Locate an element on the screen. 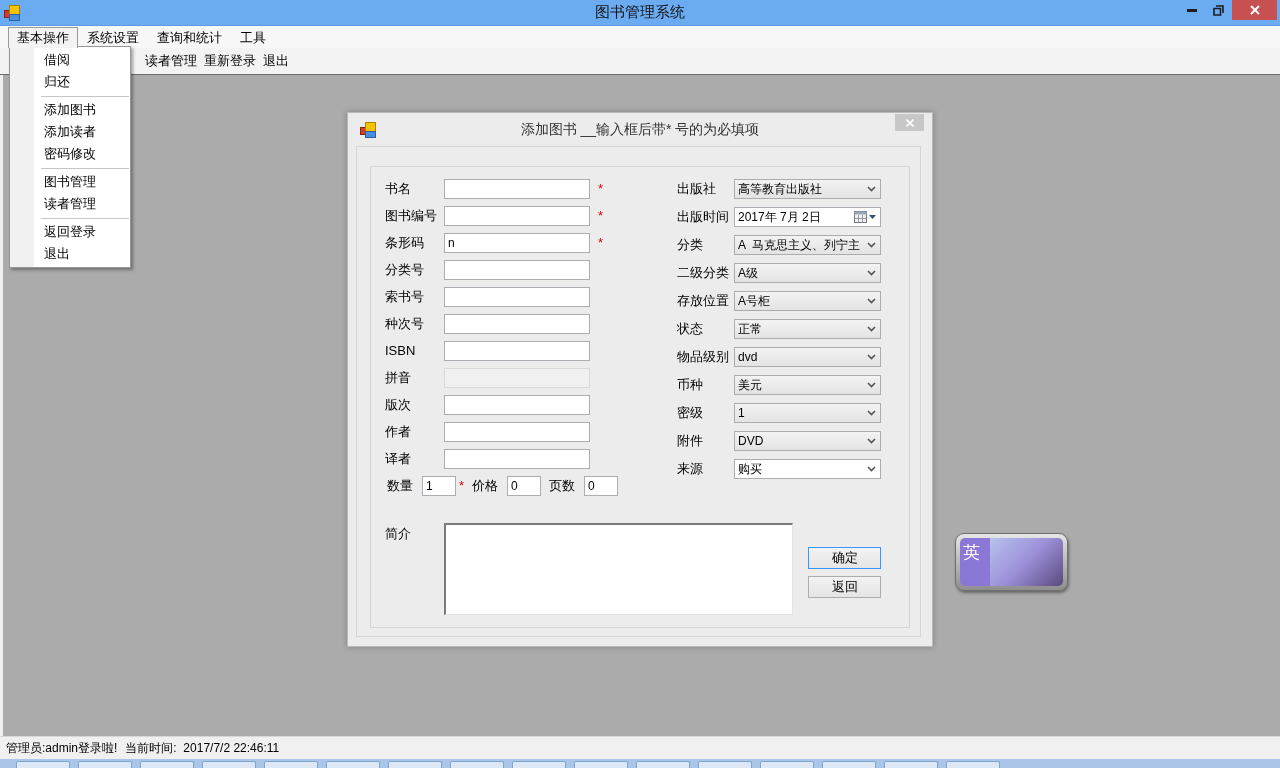  restore-icon is located at coordinates (1218, 10).